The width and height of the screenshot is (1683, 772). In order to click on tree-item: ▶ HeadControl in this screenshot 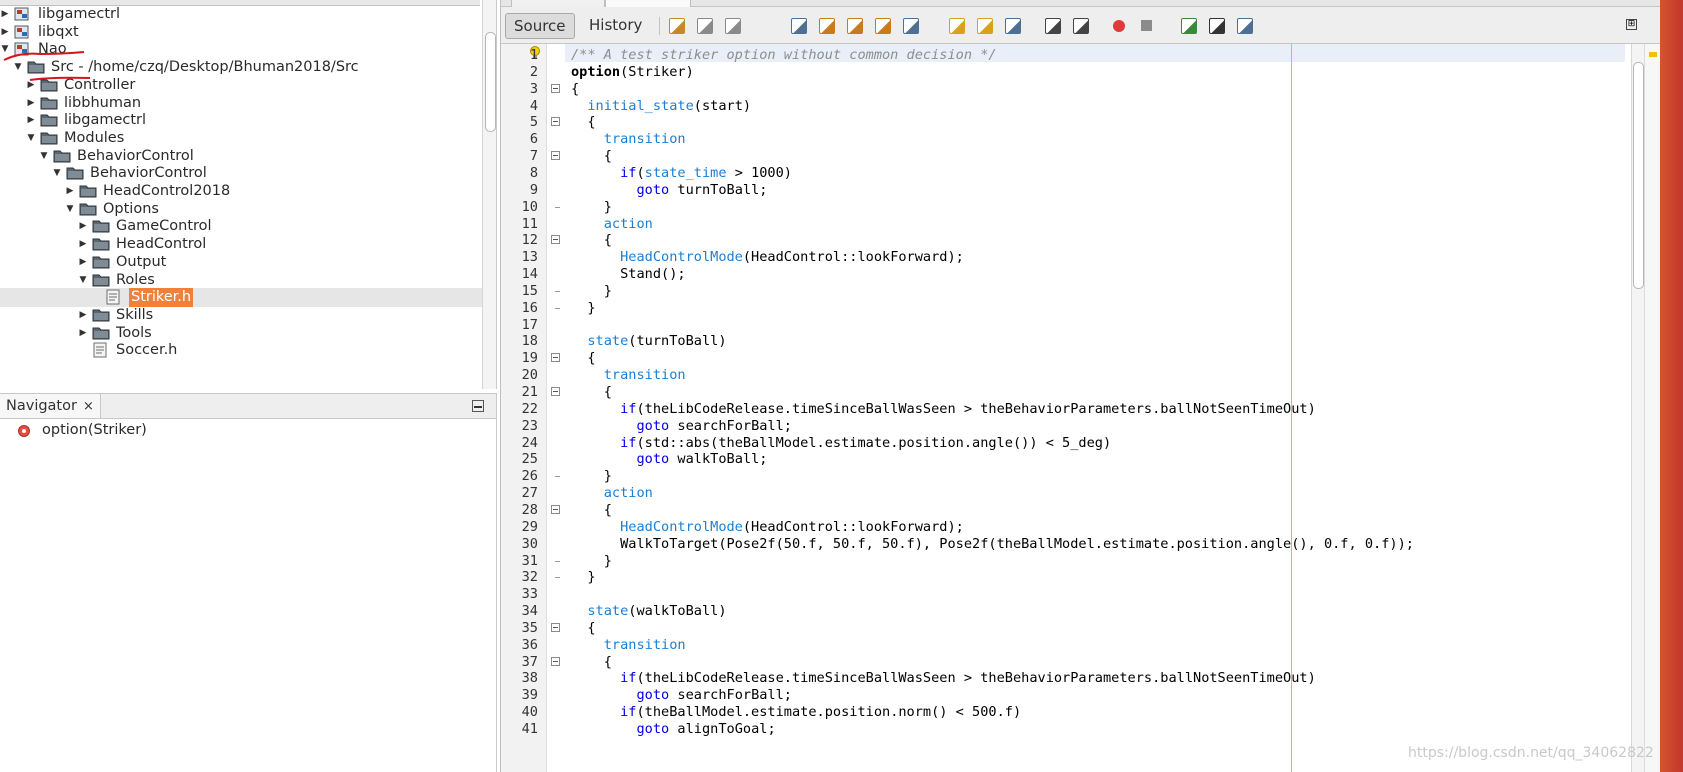, I will do `click(241, 244)`.